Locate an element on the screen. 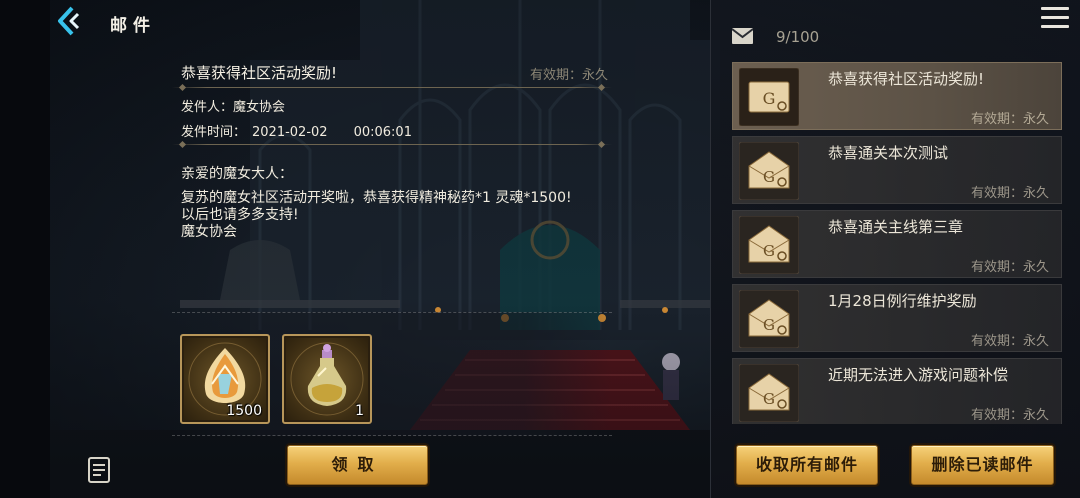  notes-icon is located at coordinates (100, 470).